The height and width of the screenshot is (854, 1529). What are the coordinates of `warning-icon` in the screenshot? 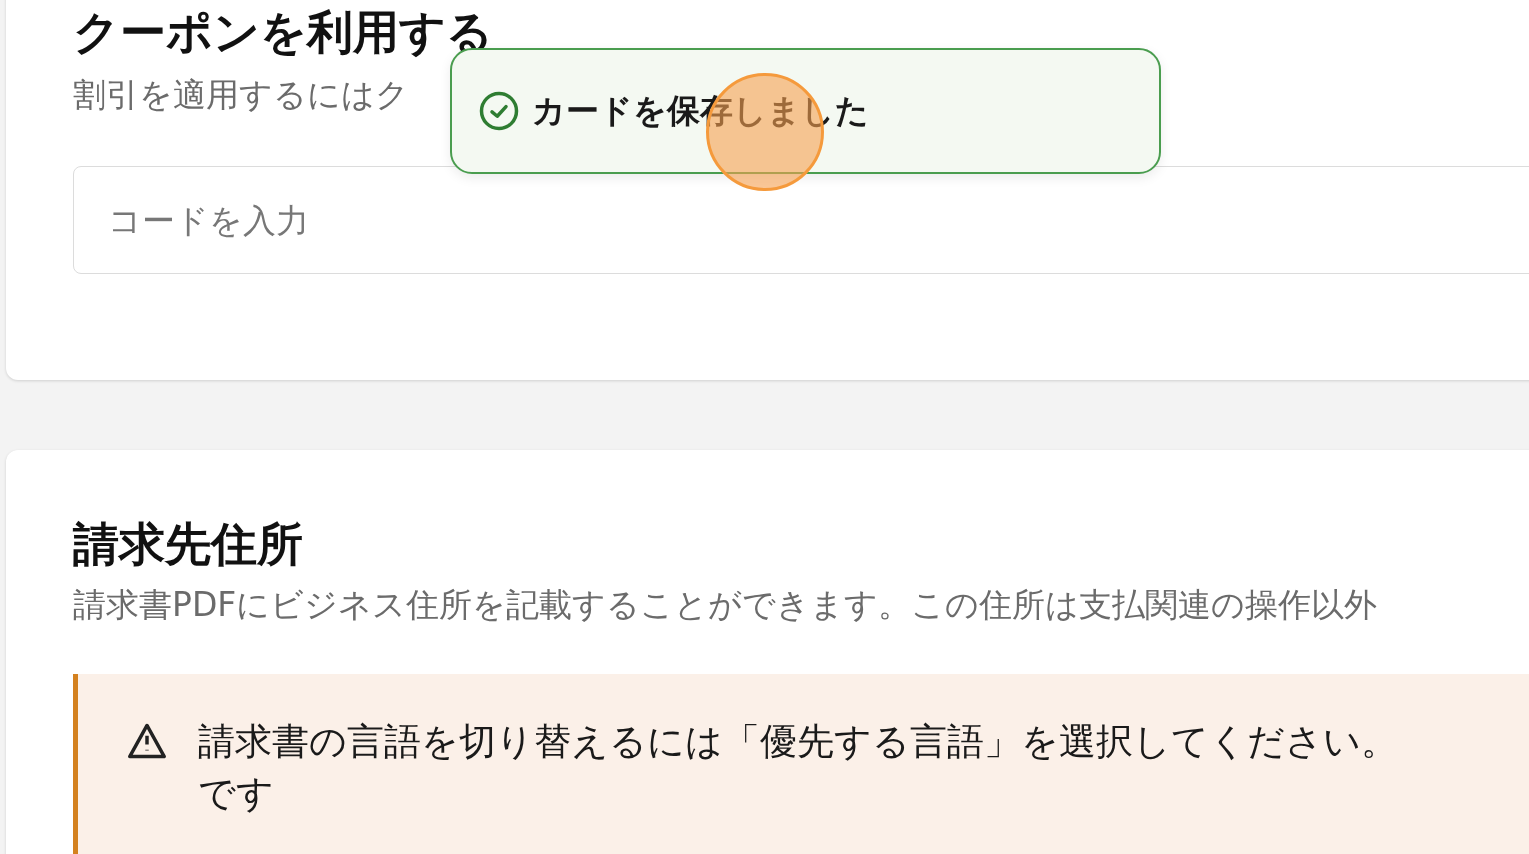 It's located at (147, 741).